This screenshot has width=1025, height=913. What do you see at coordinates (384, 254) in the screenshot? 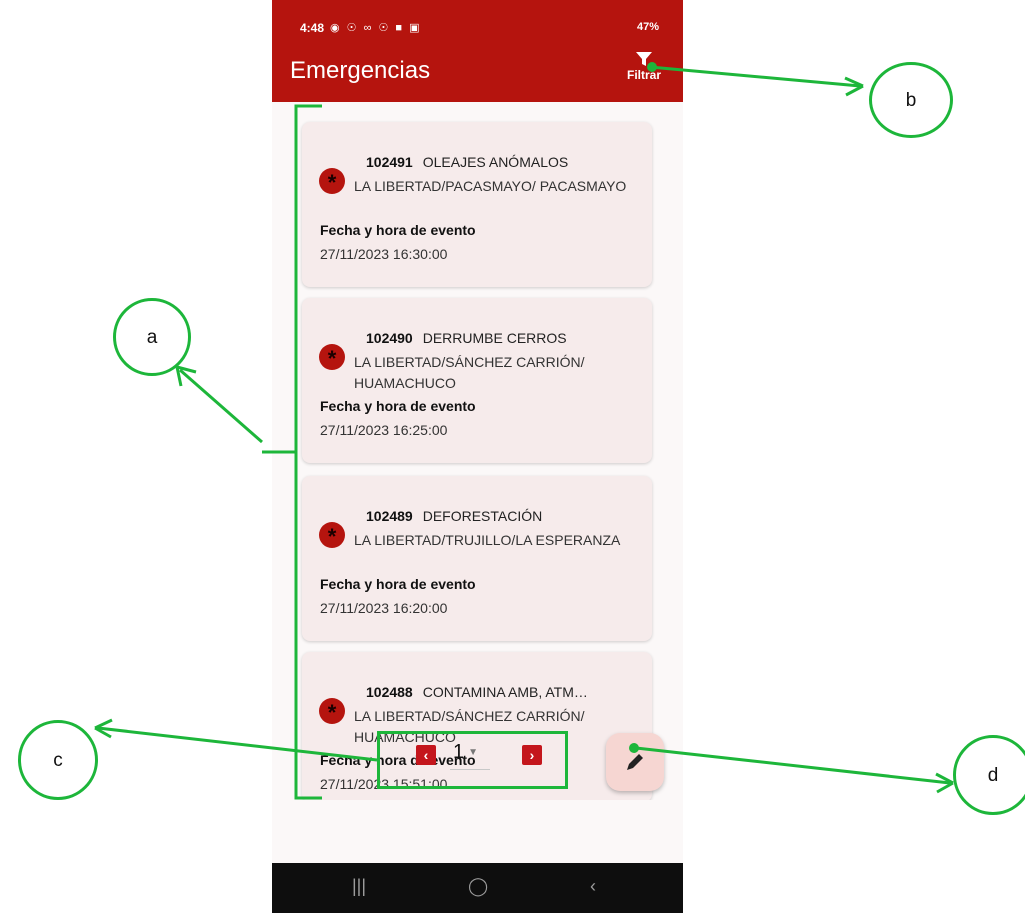
I see `event-datetime: 27/11/2023 16:30:00` at bounding box center [384, 254].